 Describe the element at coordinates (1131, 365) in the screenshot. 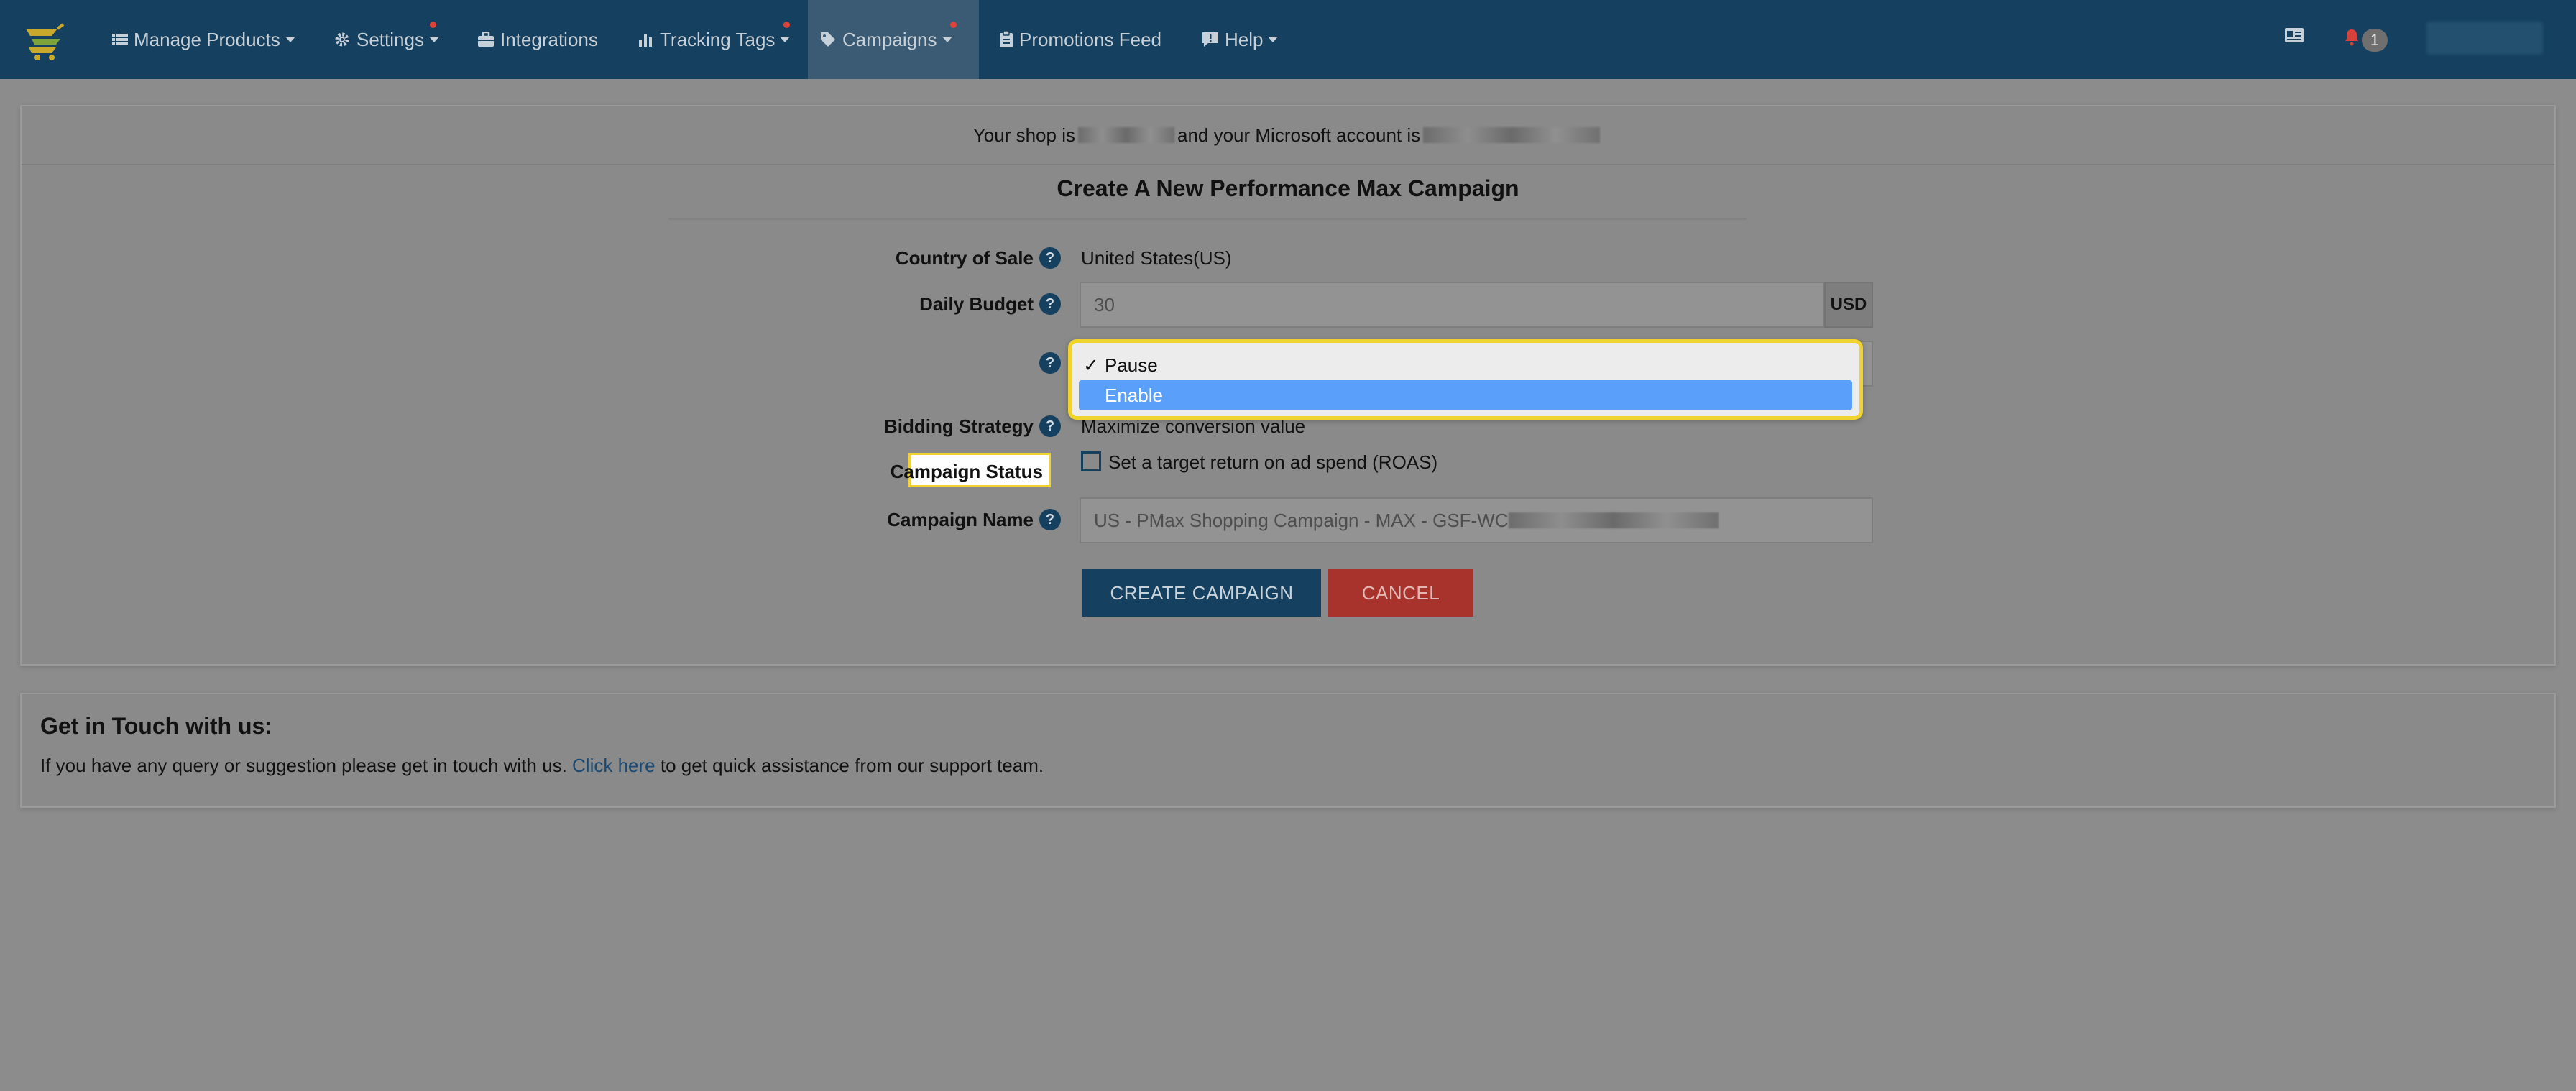

I see `option-label: Pause` at that location.